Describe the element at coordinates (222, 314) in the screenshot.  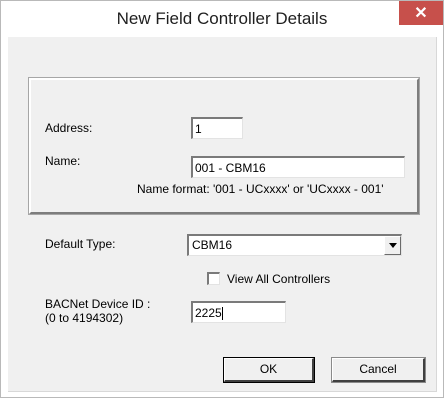
I see `text-caret` at that location.